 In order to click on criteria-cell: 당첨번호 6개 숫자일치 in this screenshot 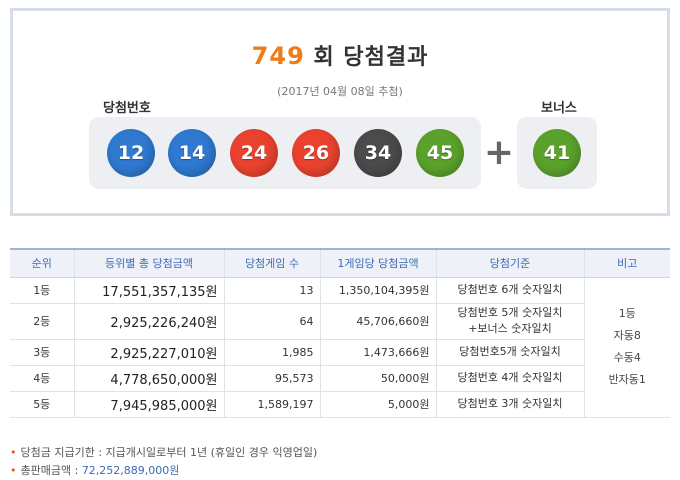, I will do `click(509, 290)`.